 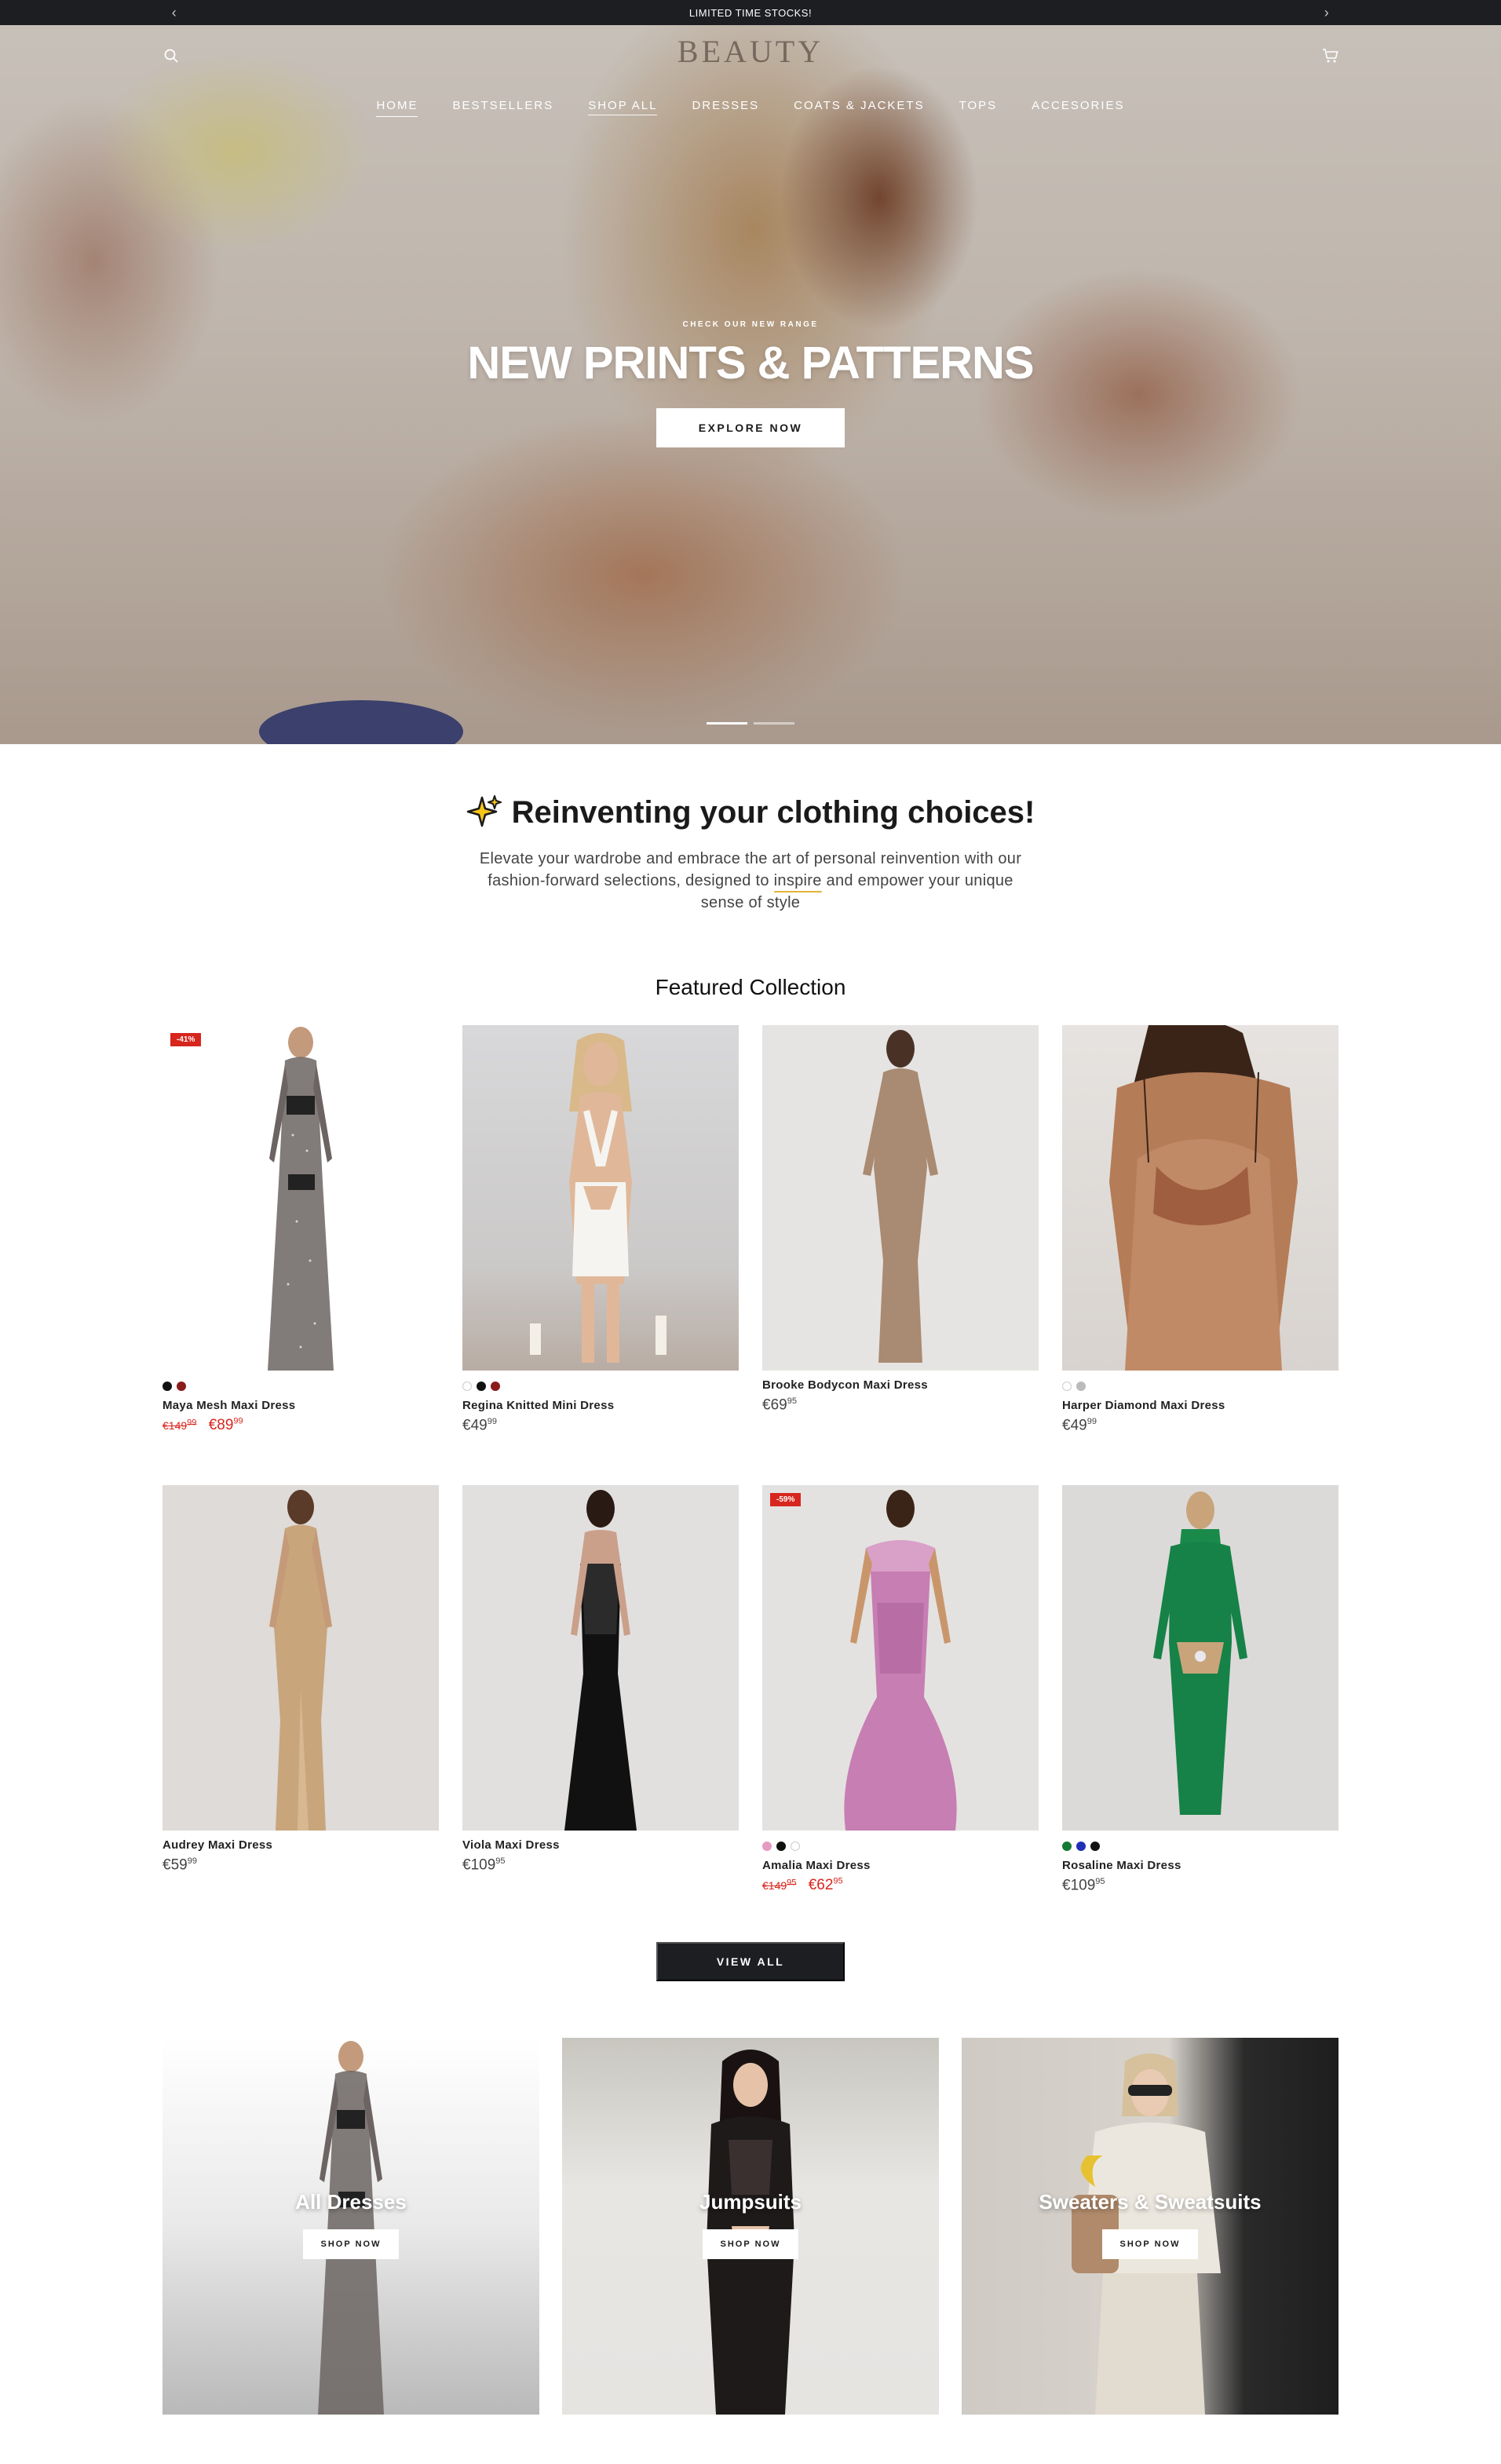 What do you see at coordinates (780, 1405) in the screenshot?
I see `product-price: €6995` at bounding box center [780, 1405].